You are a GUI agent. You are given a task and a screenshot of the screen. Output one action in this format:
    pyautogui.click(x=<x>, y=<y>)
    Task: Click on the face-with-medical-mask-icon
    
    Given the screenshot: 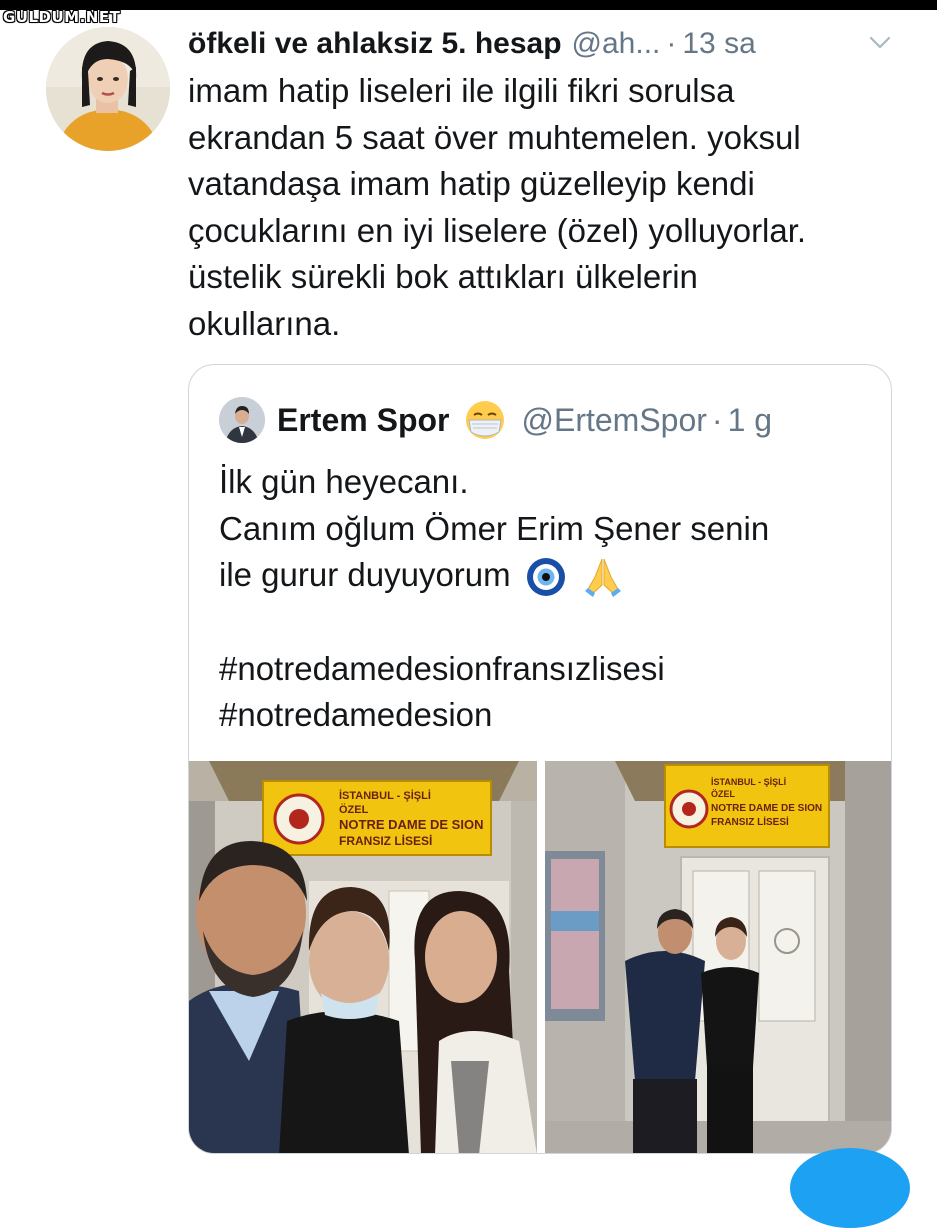 What is the action you would take?
    pyautogui.click(x=485, y=420)
    